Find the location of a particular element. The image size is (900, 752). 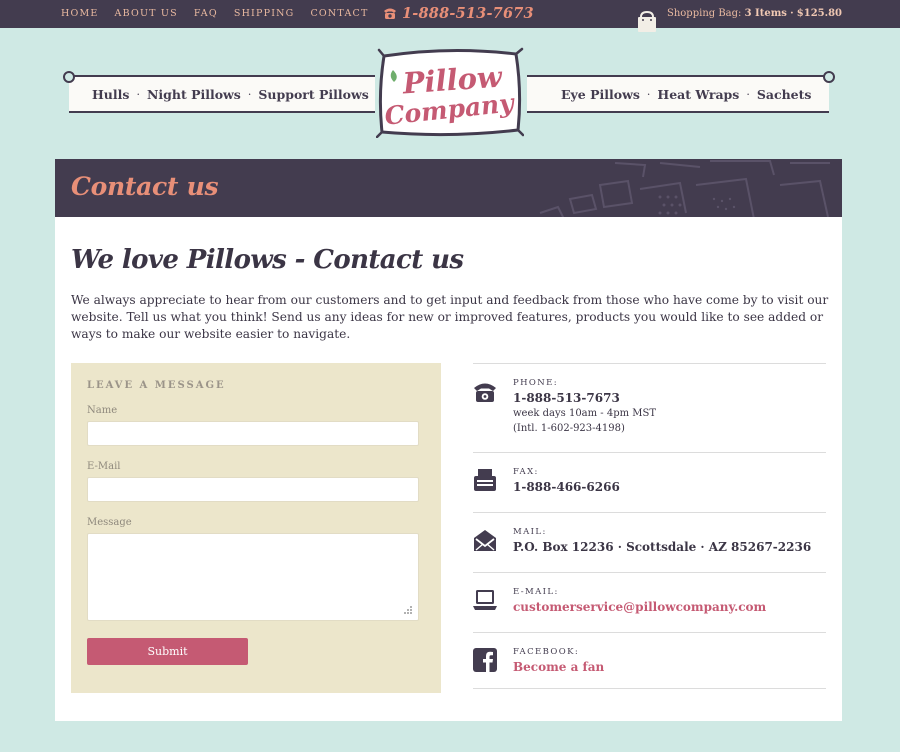

top-nav-about-us: ABOUT US is located at coordinates (146, 13).